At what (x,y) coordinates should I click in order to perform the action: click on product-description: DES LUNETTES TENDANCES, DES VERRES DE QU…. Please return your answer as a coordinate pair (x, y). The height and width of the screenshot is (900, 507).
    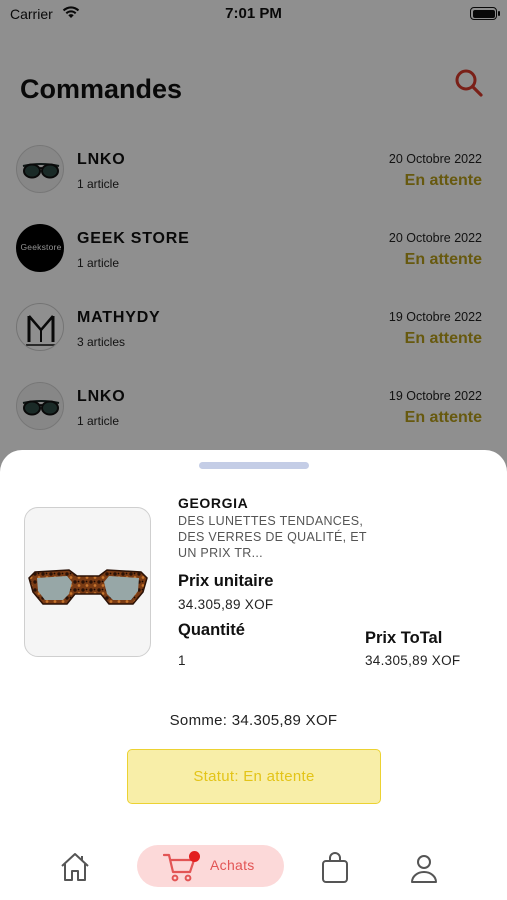
    Looking at the image, I should click on (272, 537).